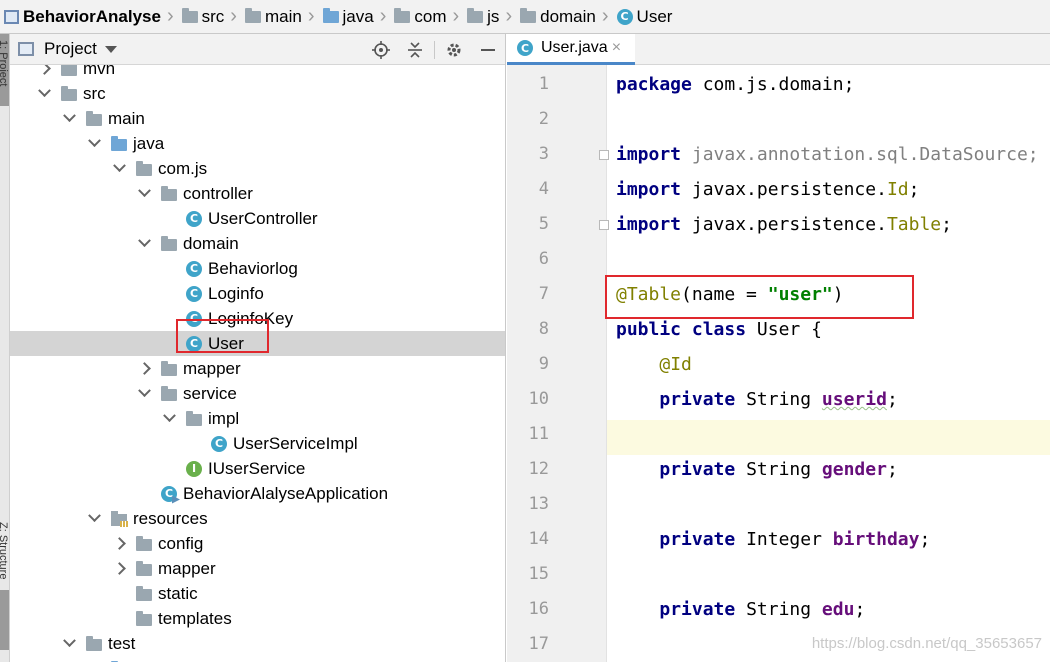 The width and height of the screenshot is (1050, 662). I want to click on tree-item-label: com.js, so click(183, 168).